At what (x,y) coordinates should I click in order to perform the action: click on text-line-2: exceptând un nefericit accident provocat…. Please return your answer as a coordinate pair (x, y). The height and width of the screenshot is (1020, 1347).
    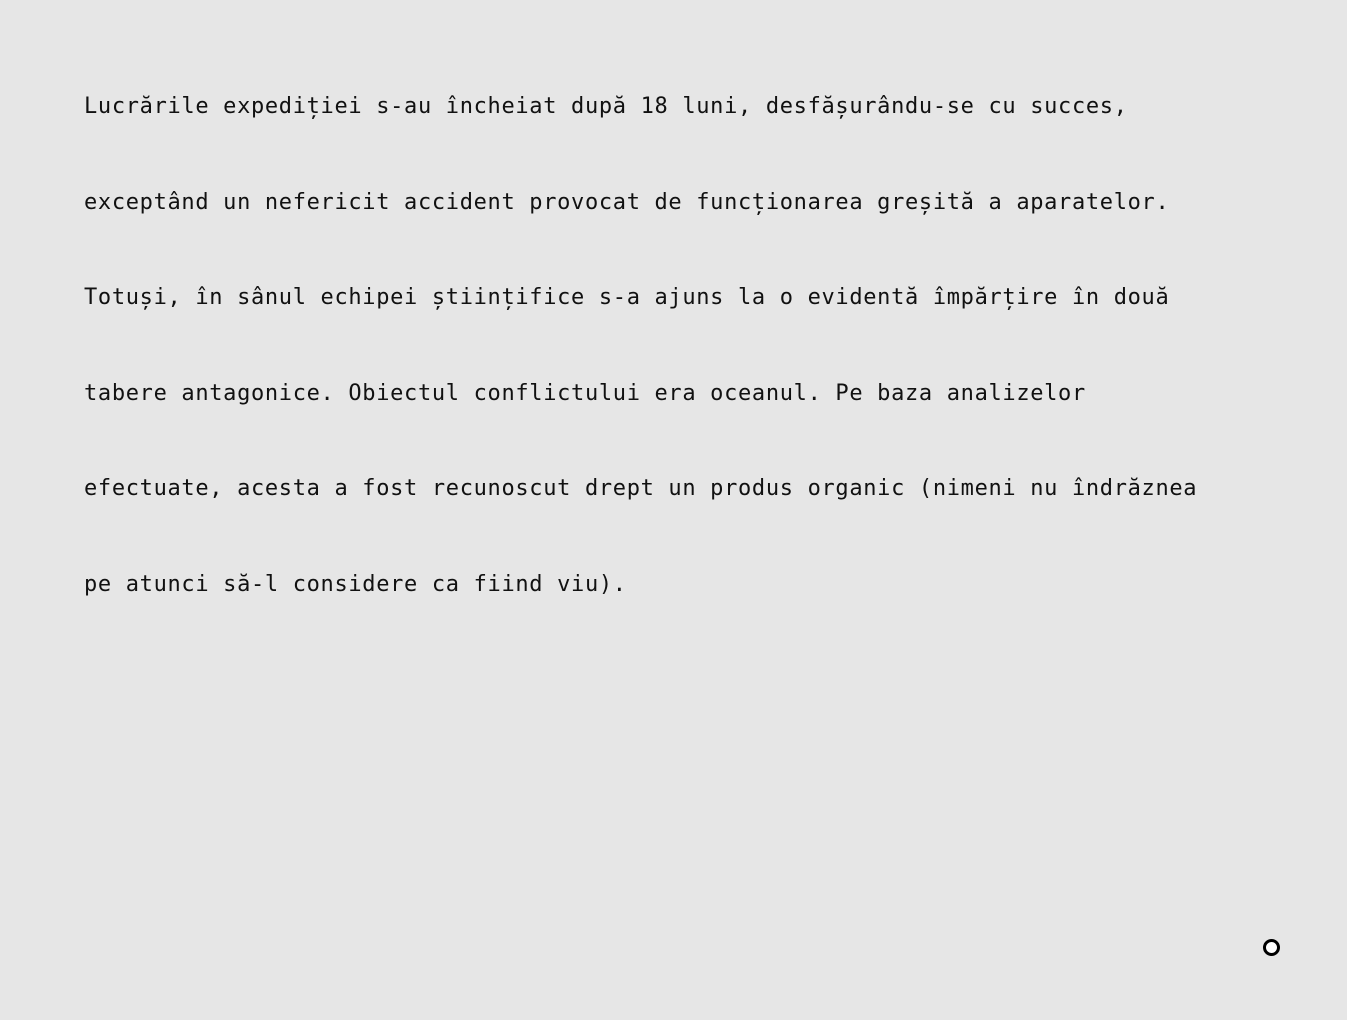
    Looking at the image, I should click on (627, 202).